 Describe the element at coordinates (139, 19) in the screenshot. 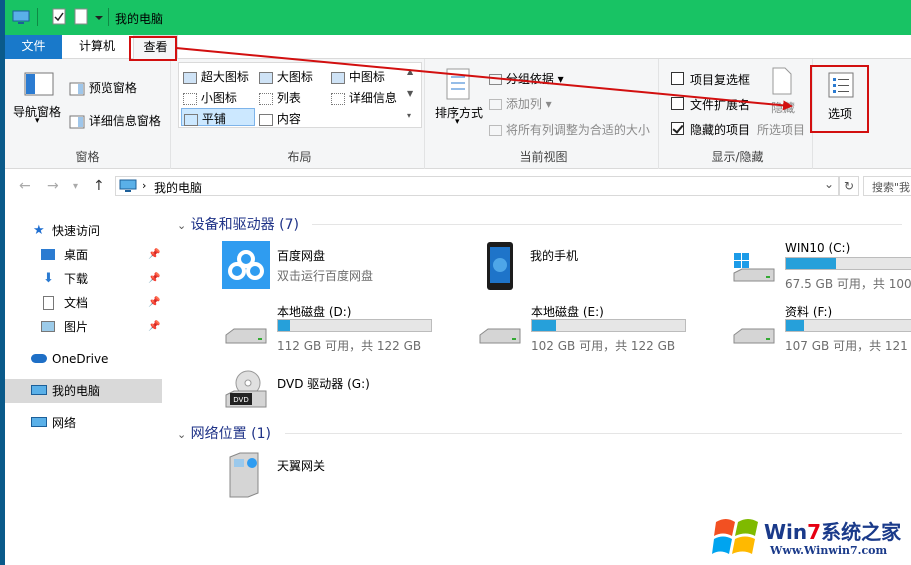

I see `window-title: 我的电脑` at that location.